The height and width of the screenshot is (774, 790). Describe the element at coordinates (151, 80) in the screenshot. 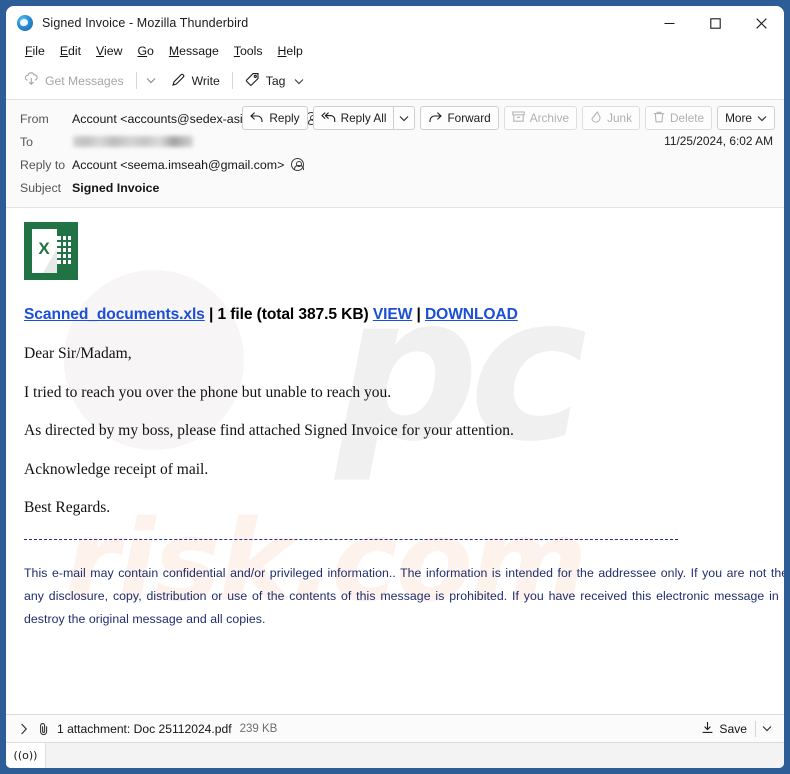

I see `get-messages-dropdown` at that location.